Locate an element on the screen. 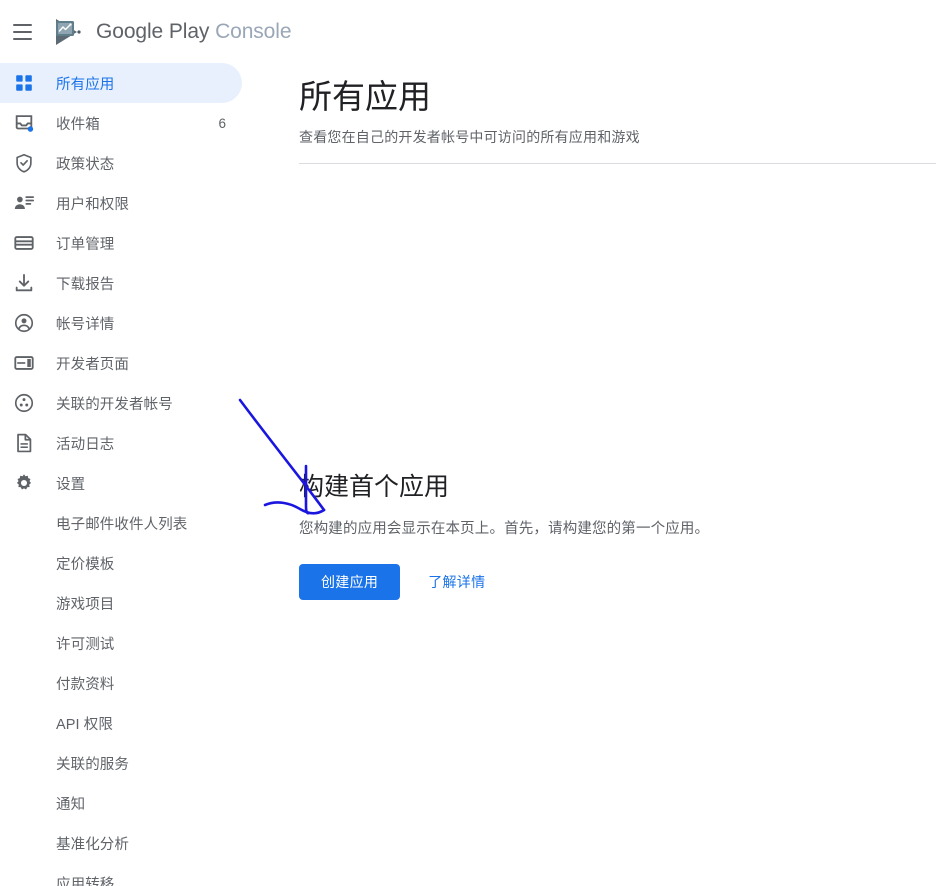 The height and width of the screenshot is (886, 936). download-icon is located at coordinates (24, 283).